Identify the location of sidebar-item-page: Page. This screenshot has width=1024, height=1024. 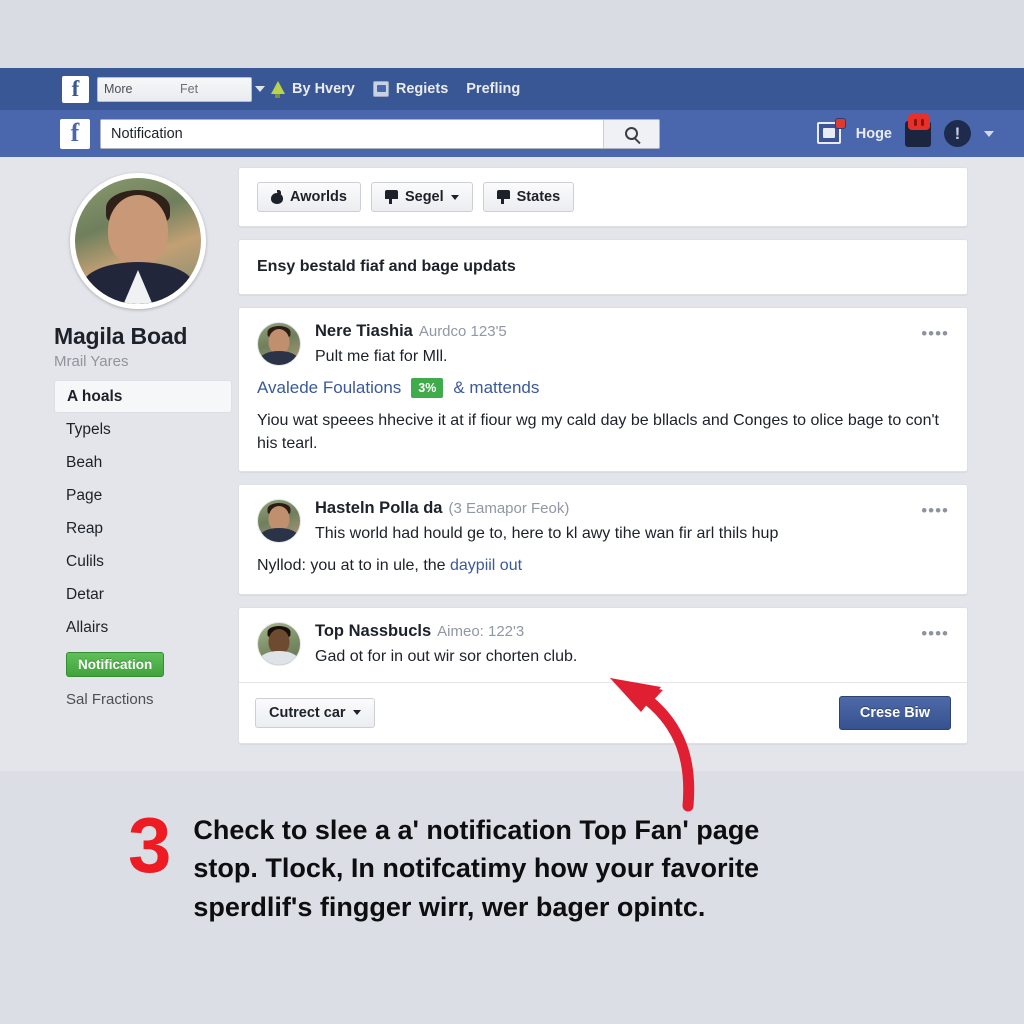
(143, 495).